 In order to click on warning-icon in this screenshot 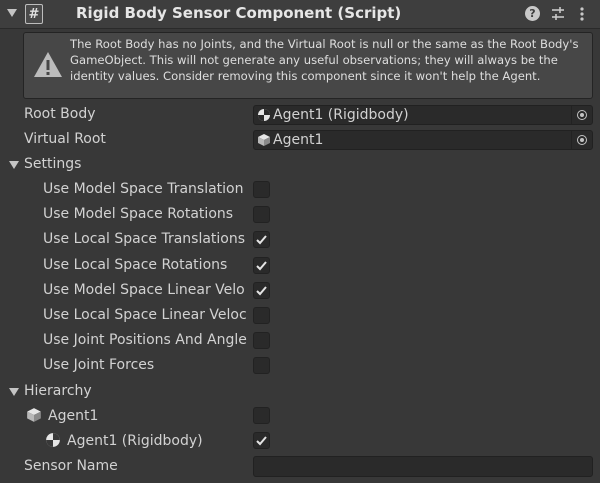, I will do `click(48, 64)`.